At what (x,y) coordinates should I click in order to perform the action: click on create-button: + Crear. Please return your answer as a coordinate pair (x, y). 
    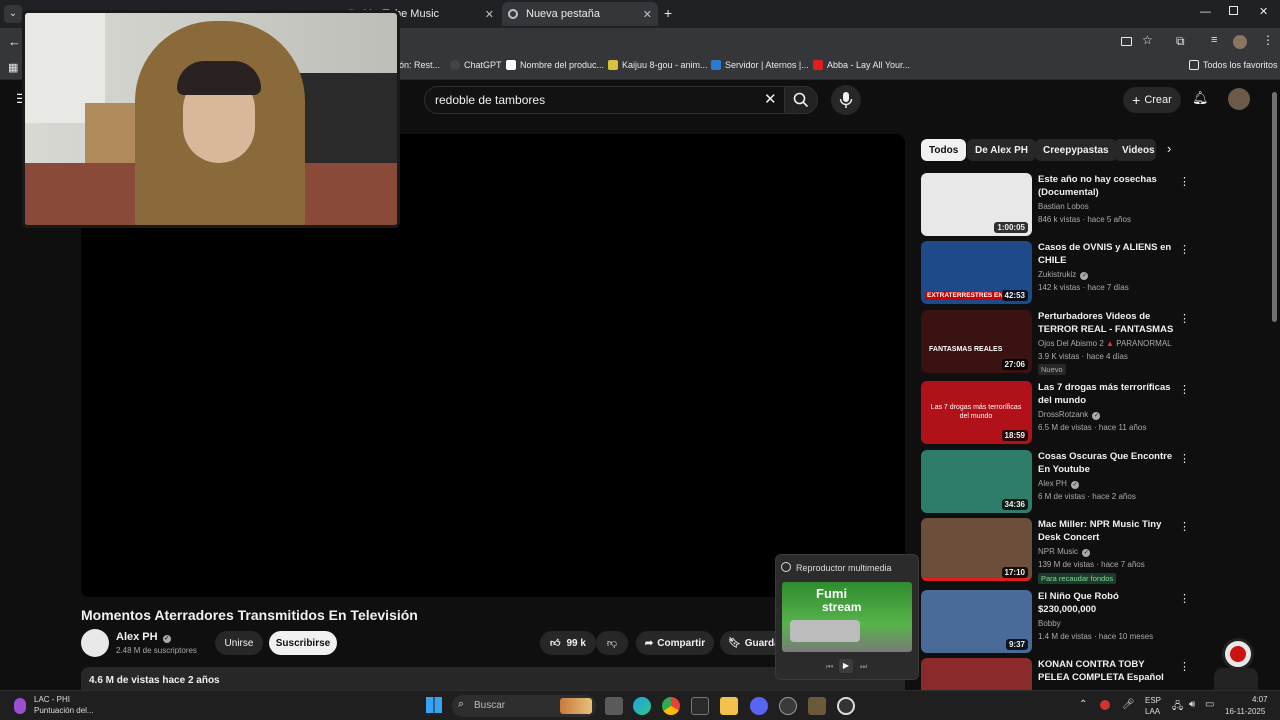
    Looking at the image, I should click on (1152, 100).